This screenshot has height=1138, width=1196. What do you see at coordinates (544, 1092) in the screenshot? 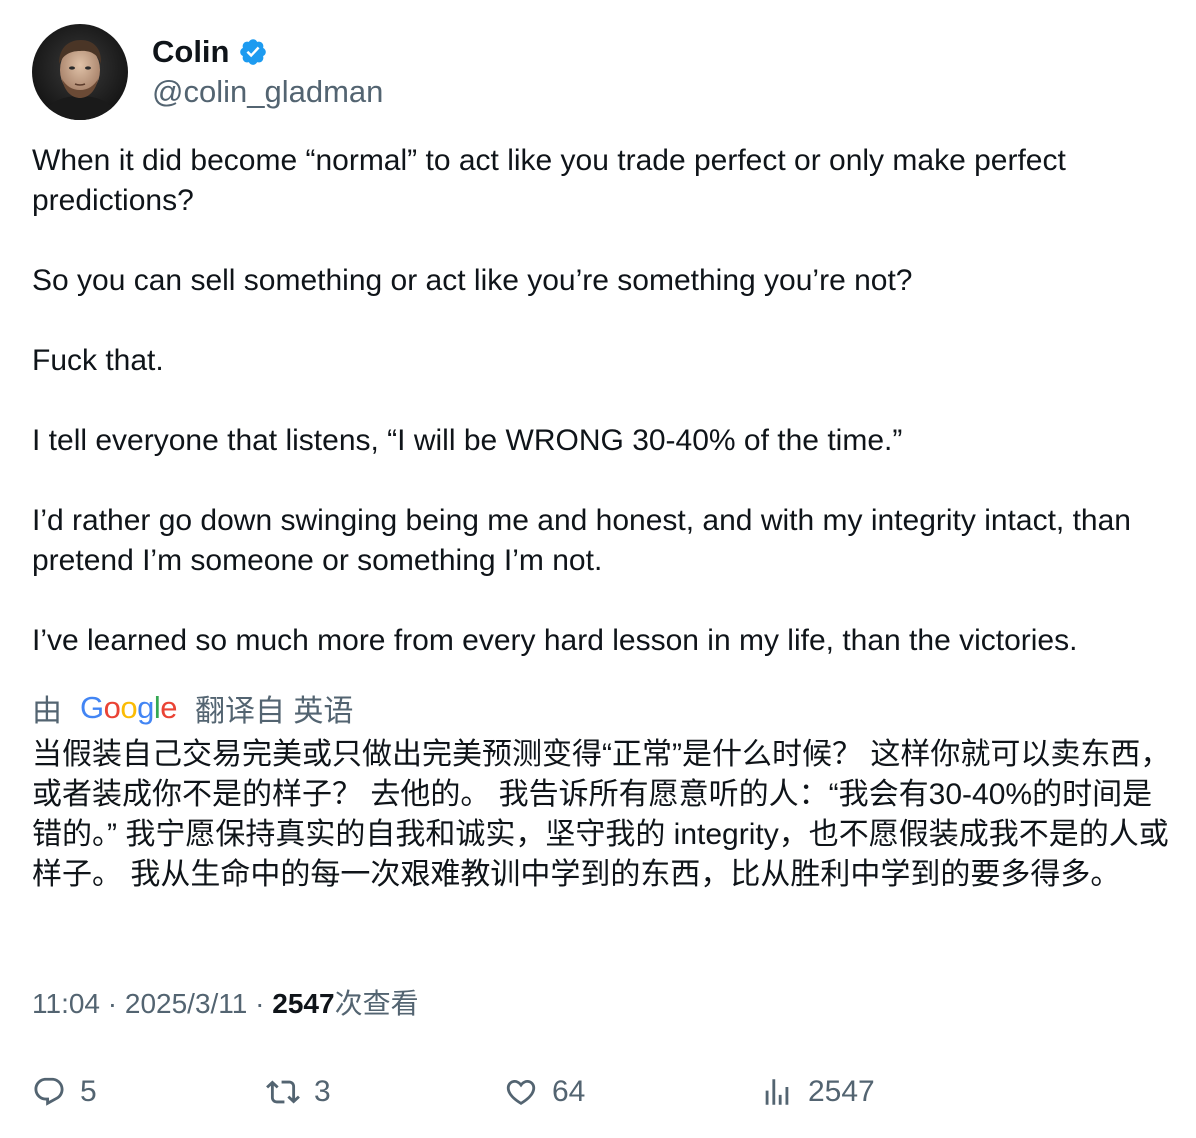
I see `like-button: 64` at bounding box center [544, 1092].